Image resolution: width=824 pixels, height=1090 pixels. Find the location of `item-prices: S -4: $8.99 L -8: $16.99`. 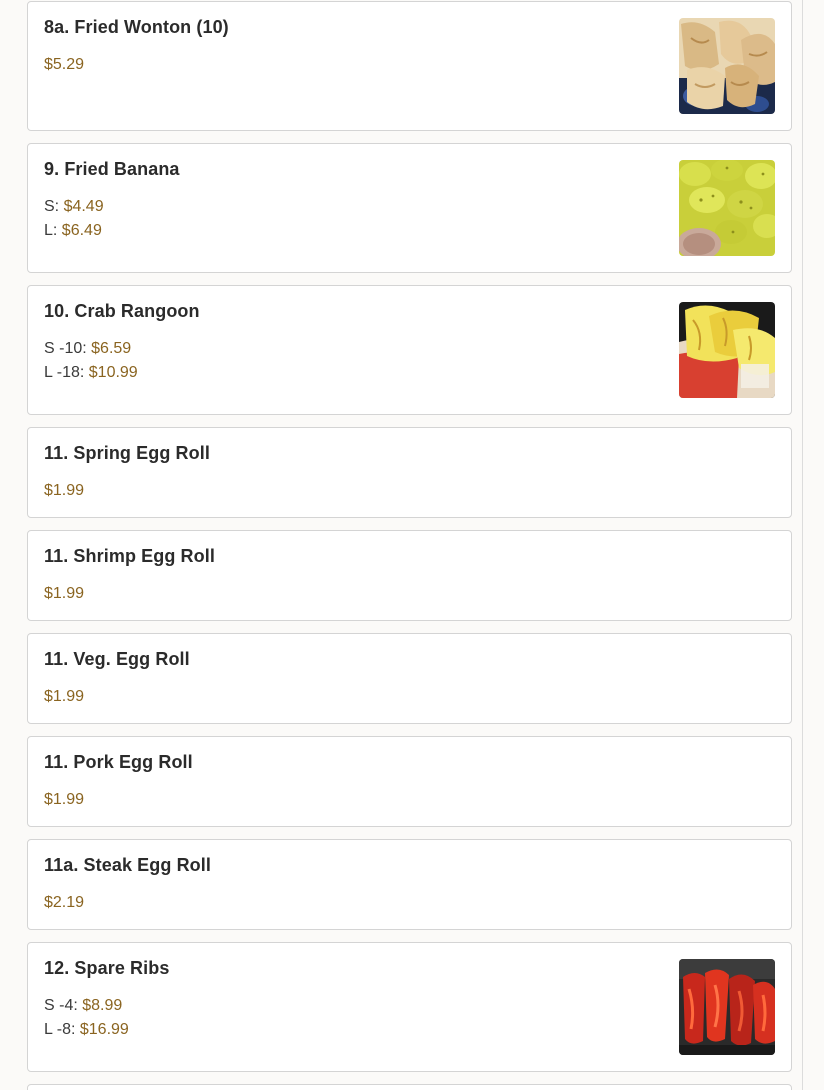

item-prices: S -4: $8.99 L -8: $16.99 is located at coordinates (86, 1018).